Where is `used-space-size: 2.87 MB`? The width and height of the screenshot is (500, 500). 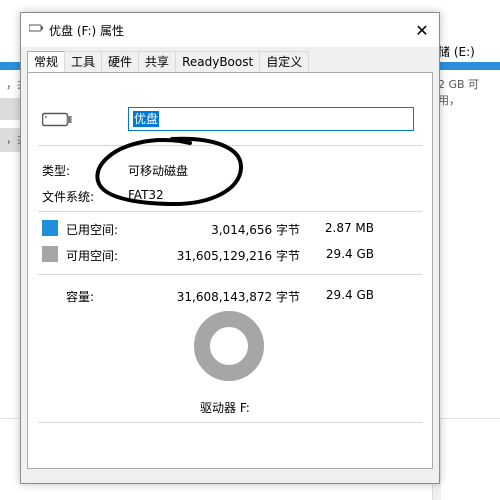 used-space-size: 2.87 MB is located at coordinates (349, 228).